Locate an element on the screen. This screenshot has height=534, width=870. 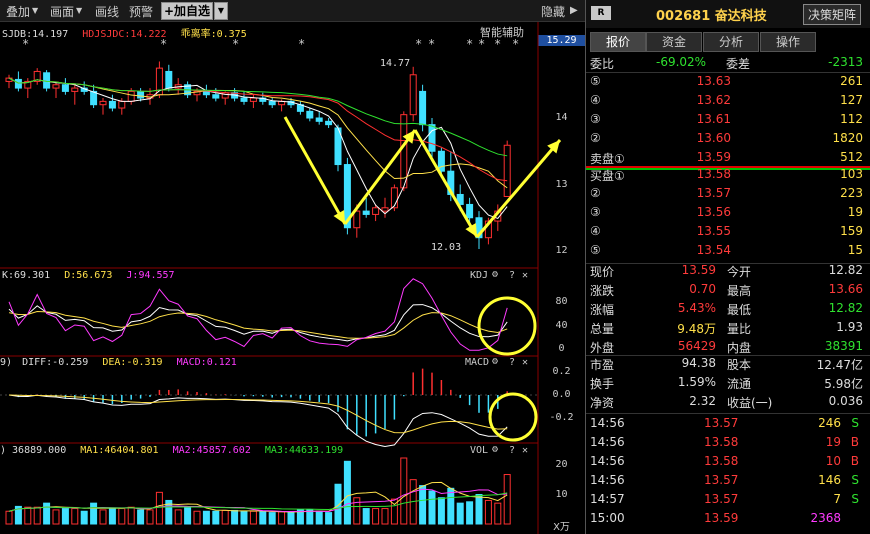
weibi-value: -69.02% is located at coordinates (681, 62).